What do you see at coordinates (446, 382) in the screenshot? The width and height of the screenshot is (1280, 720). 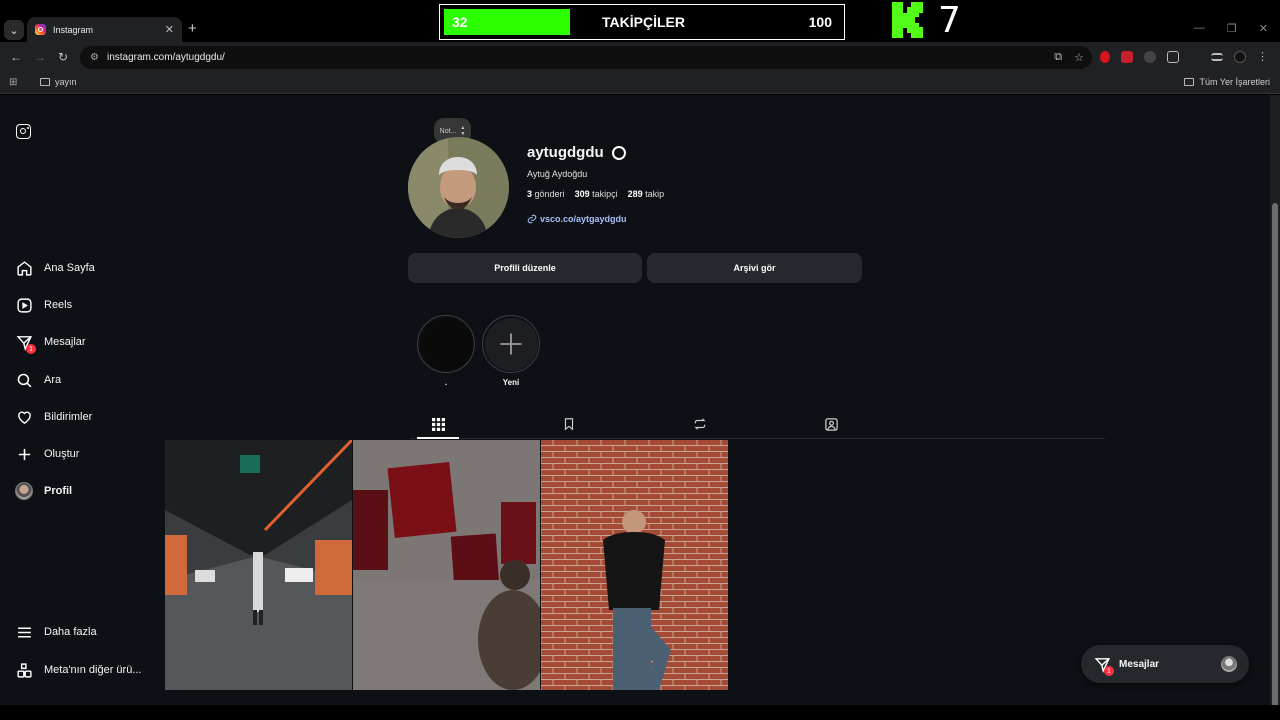 I see `highlight-label: .` at bounding box center [446, 382].